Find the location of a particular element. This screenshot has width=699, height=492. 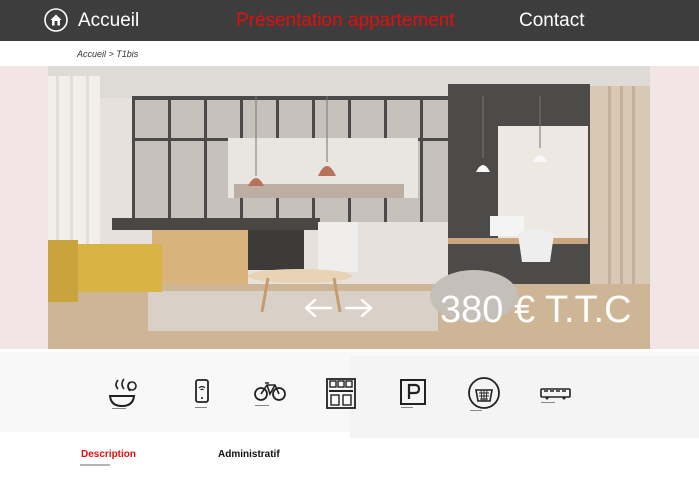

breadcrumb: Accueil > T1bis is located at coordinates (107, 54).